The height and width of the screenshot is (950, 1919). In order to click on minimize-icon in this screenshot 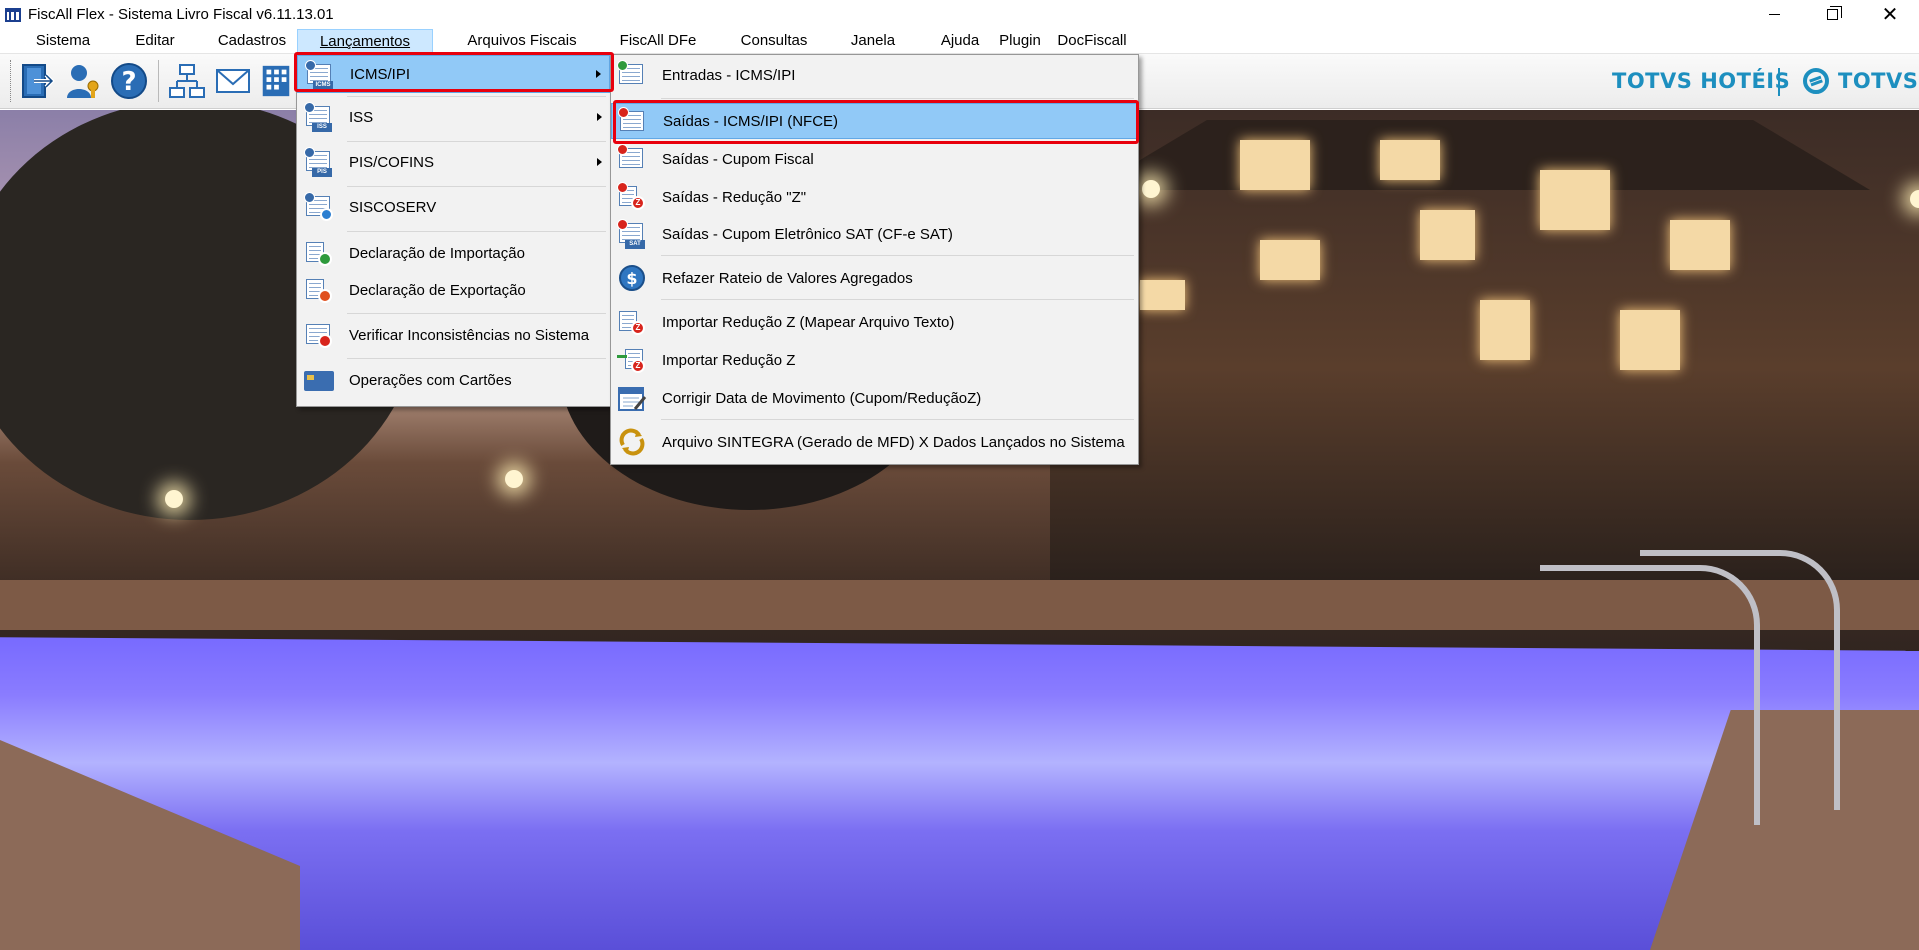, I will do `click(1774, 14)`.